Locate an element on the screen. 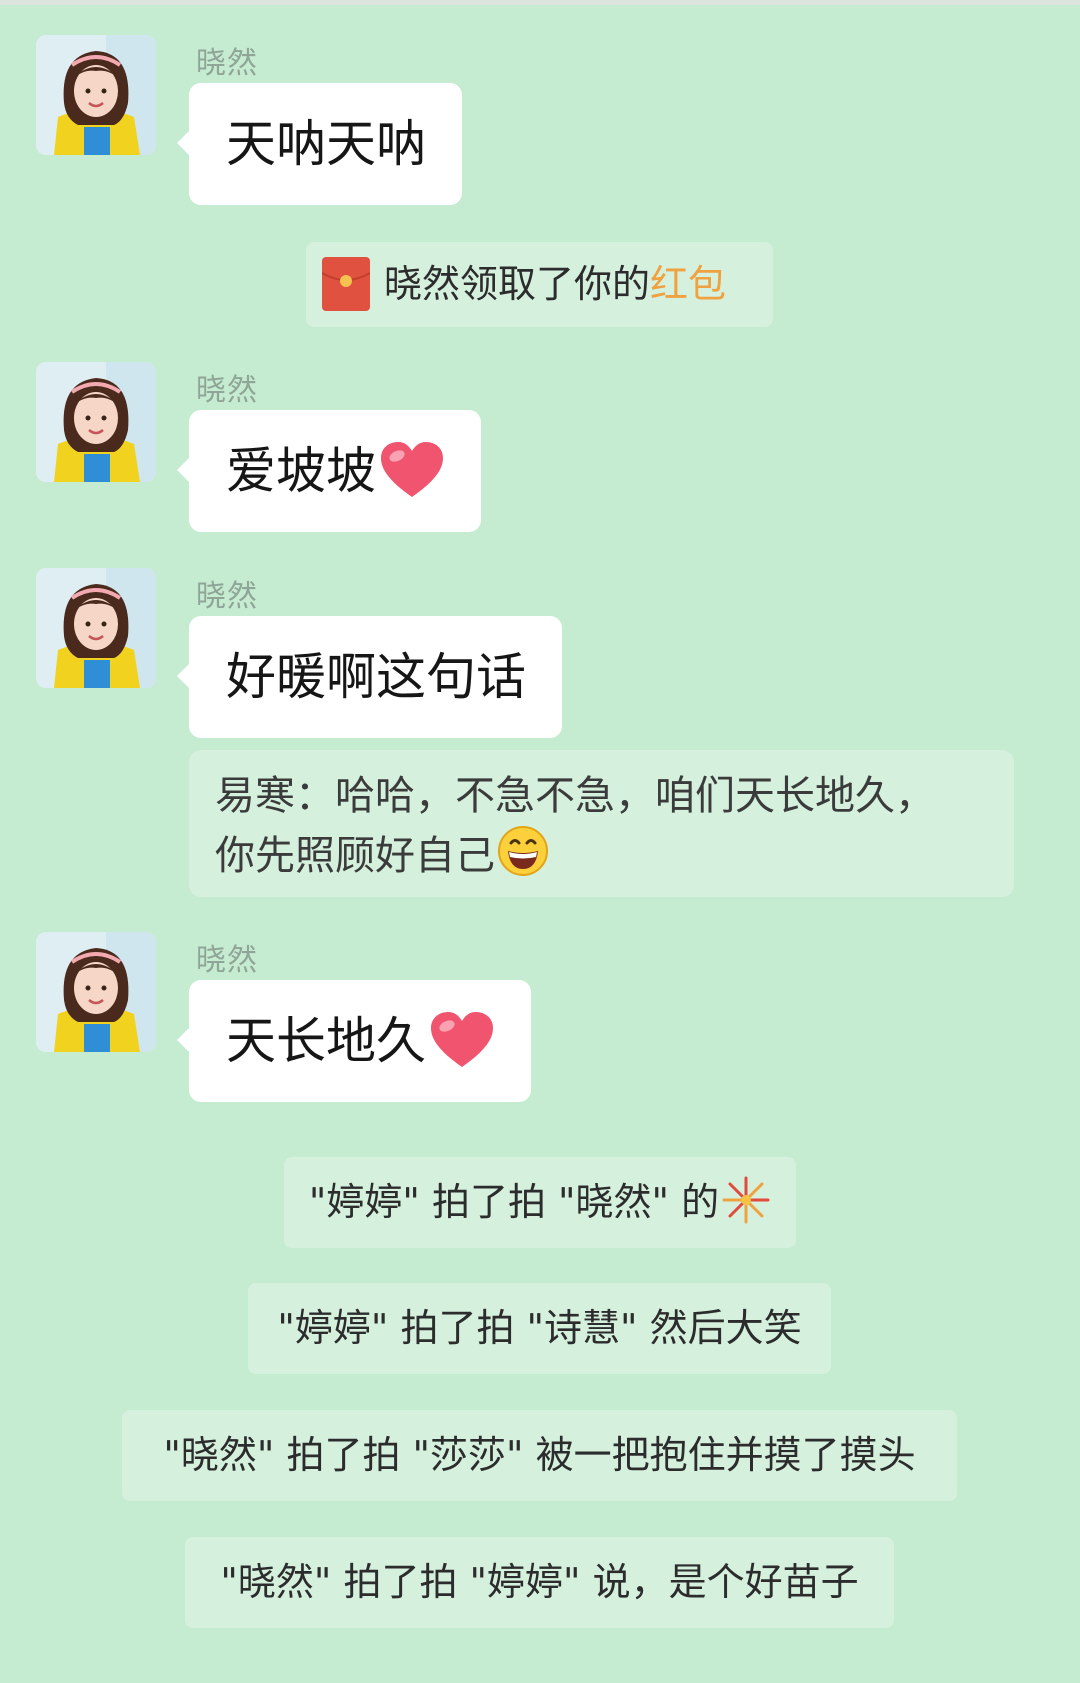 The width and height of the screenshot is (1080, 1683). pat-notice-text: "晓然" 拍了拍 "莎莎" 被一把抱住并摸了摸头 is located at coordinates (539, 1455).